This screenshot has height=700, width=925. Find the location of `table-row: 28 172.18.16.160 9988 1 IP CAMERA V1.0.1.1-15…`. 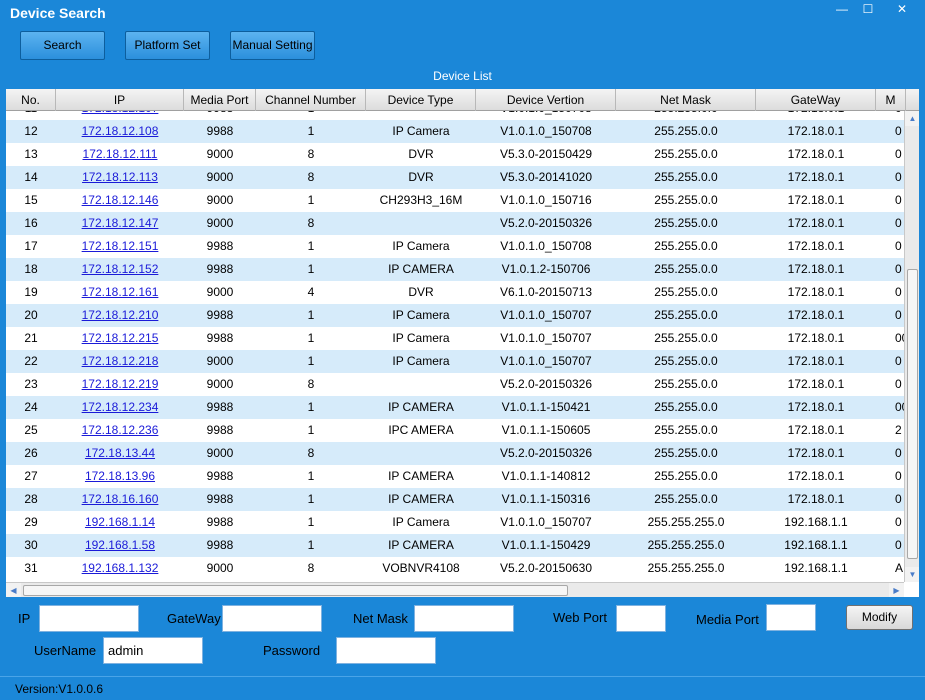

table-row: 28 172.18.16.160 9988 1 IP CAMERA V1.0.1.1-15… is located at coordinates (455, 499).